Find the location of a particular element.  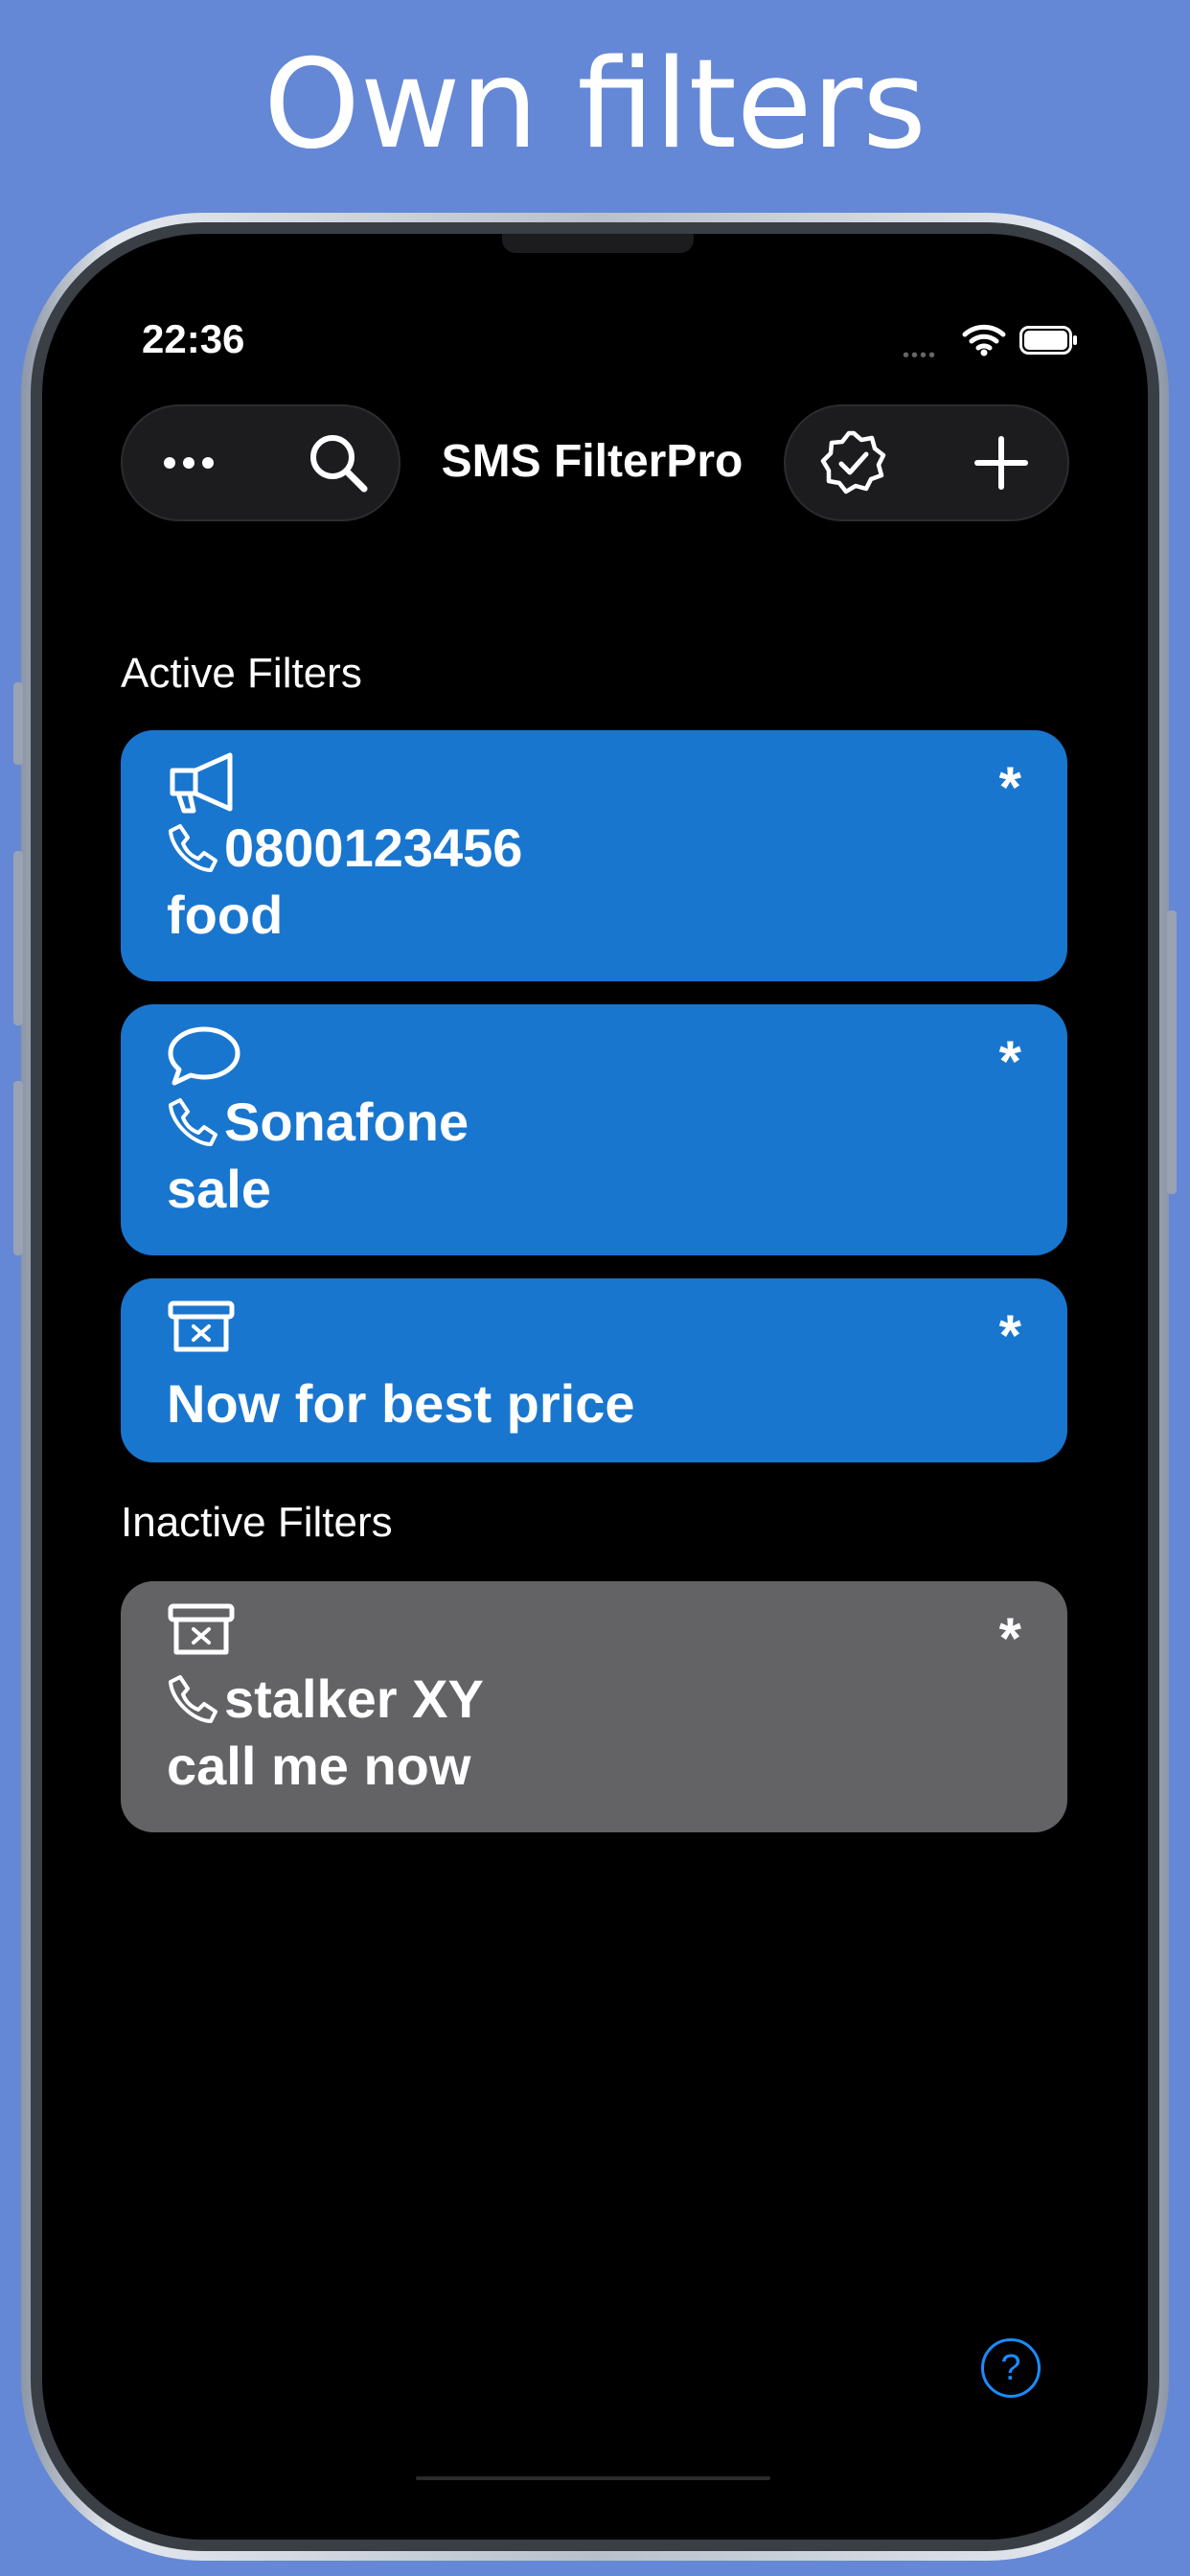

filter-text: Now for best price is located at coordinates (401, 1403).